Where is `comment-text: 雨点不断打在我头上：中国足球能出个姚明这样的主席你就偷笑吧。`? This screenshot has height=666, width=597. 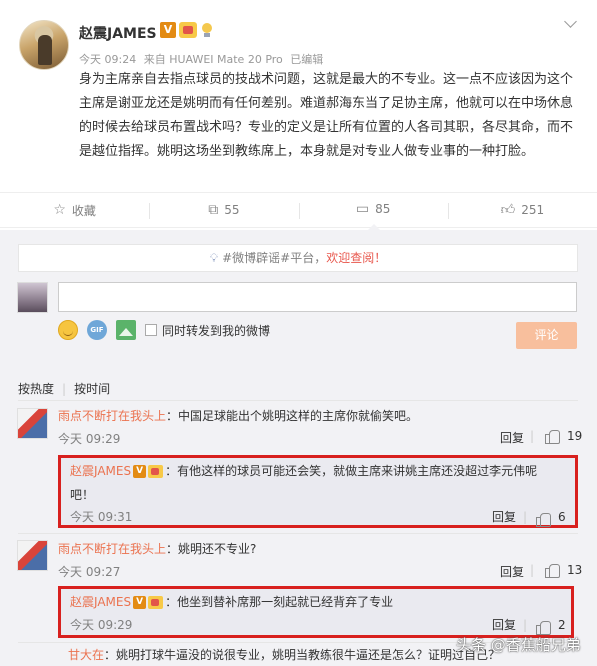 comment-text: 雨点不断打在我头上：中国足球能出个姚明这样的主席你就偷笑吧。 is located at coordinates (238, 415).